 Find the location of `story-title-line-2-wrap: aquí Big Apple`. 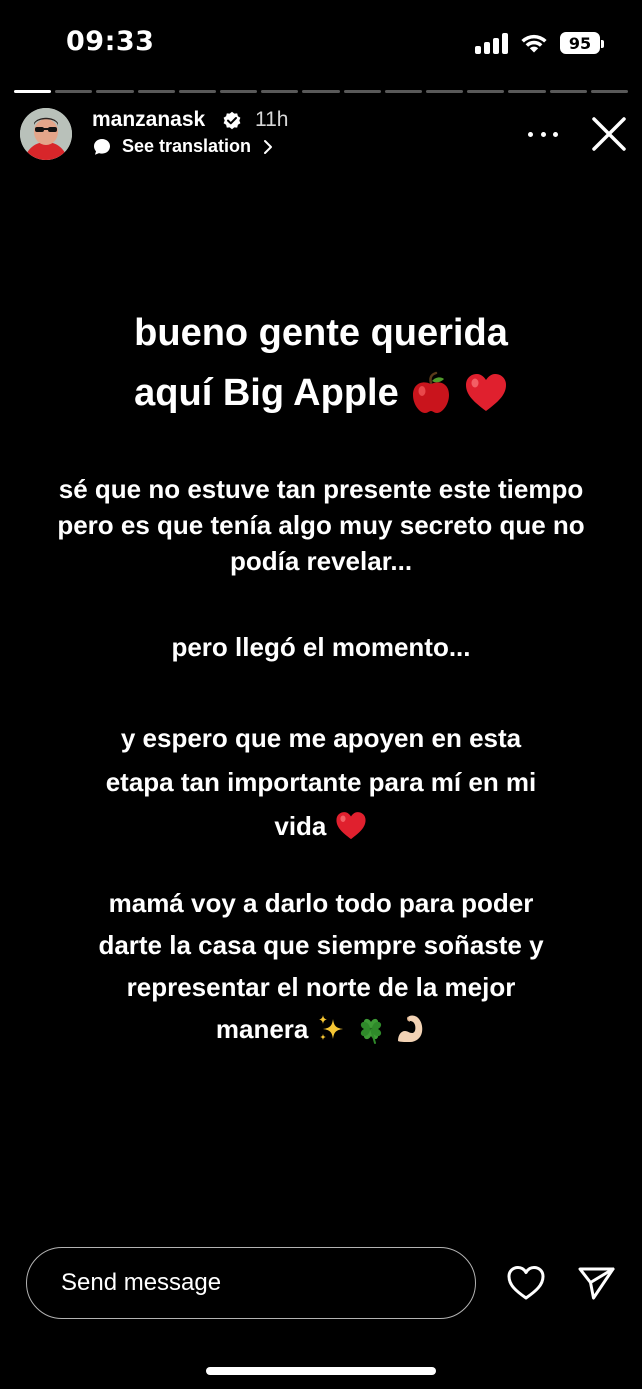

story-title-line-2-wrap: aquí Big Apple is located at coordinates (321, 393).